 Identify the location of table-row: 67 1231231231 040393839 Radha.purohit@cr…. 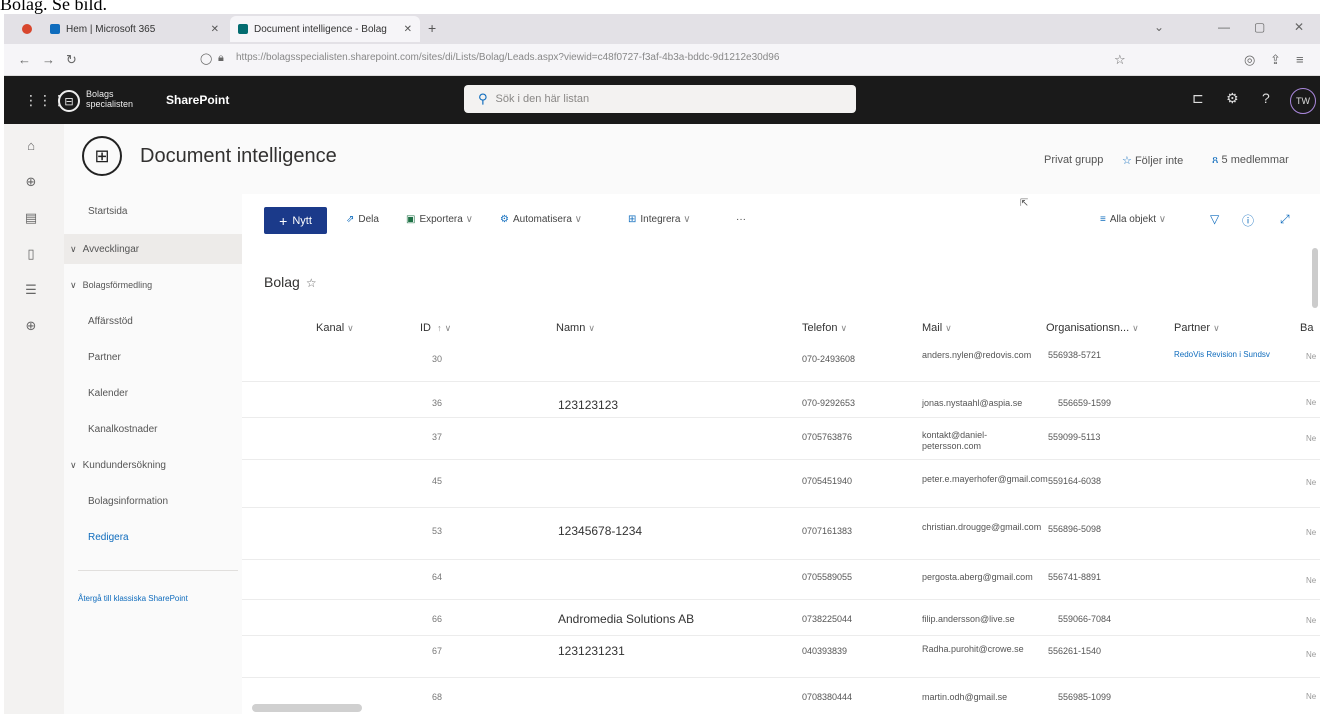
(781, 657).